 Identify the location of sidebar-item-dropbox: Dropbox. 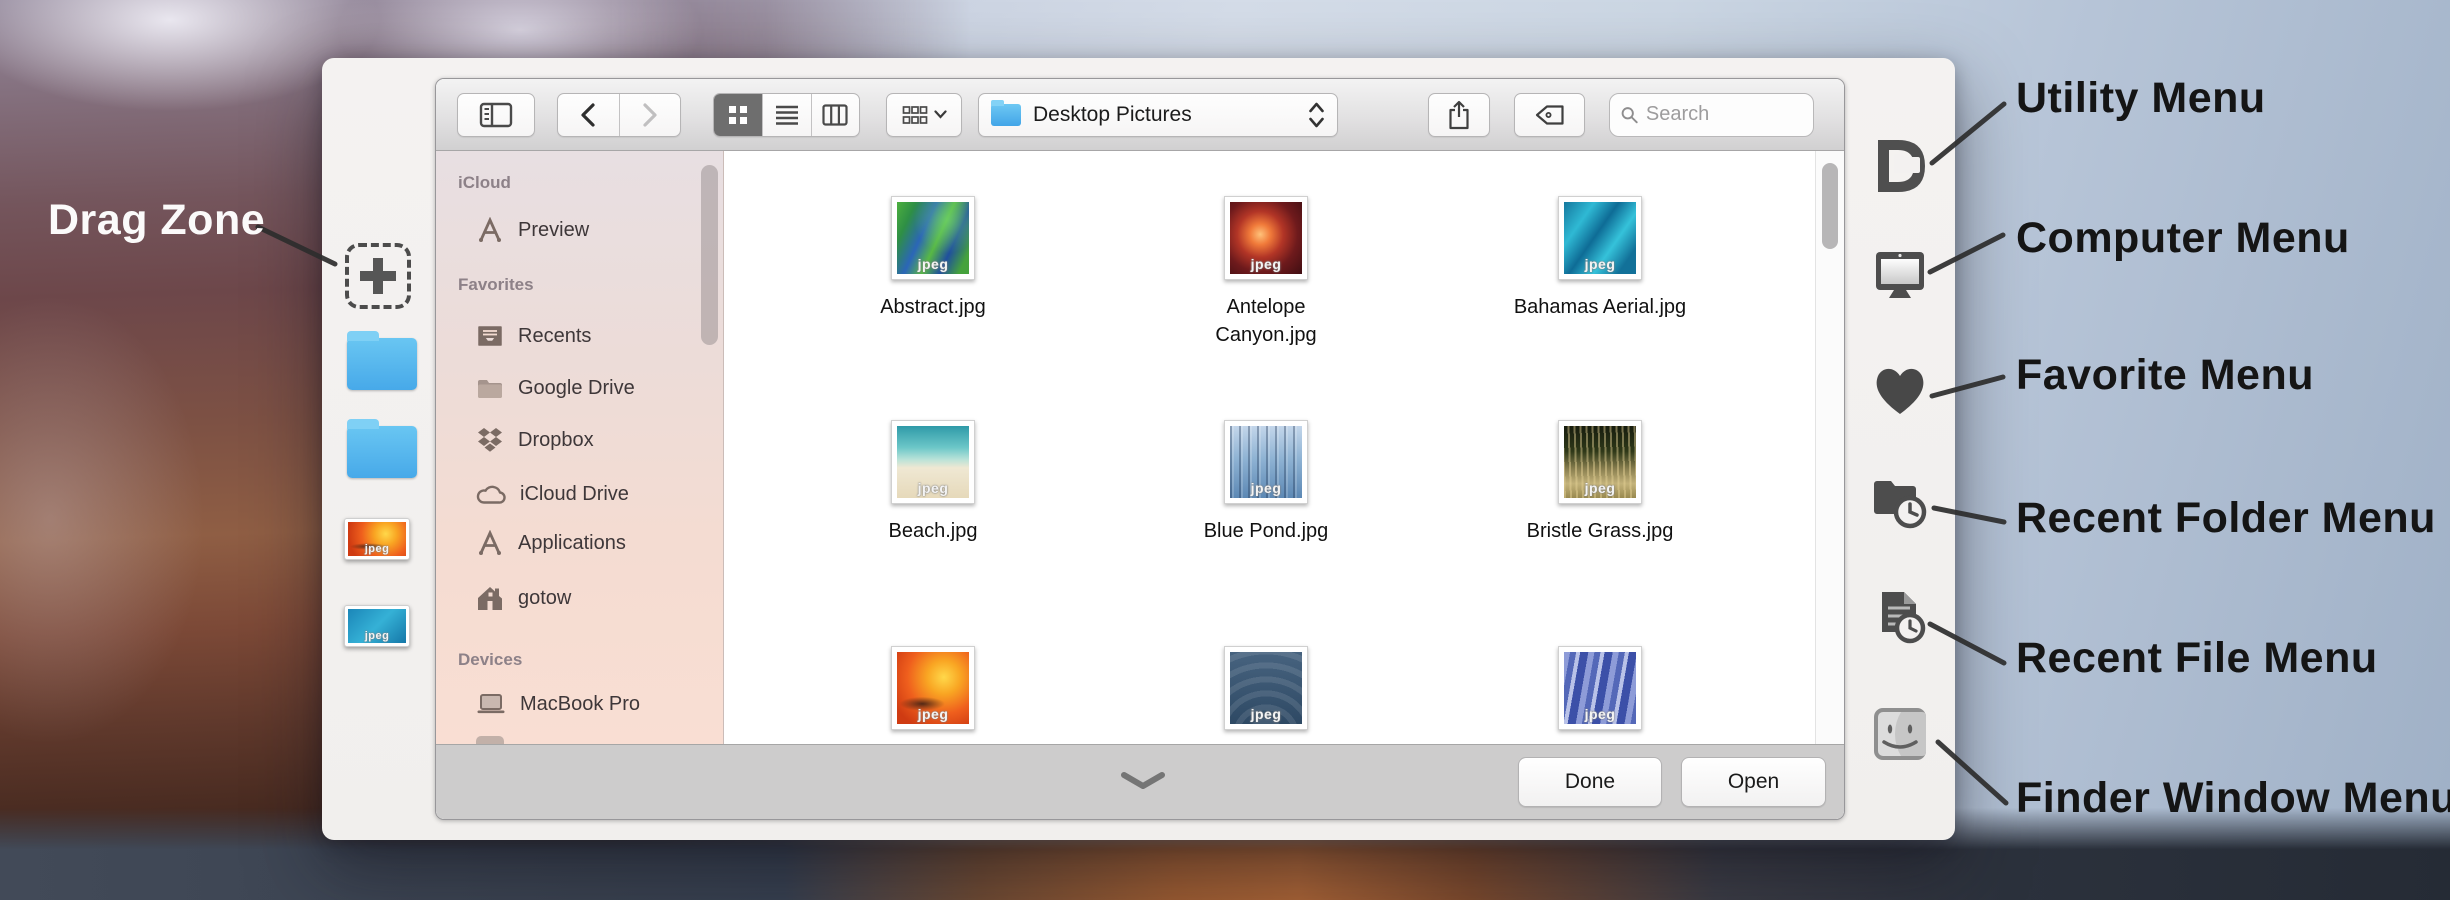
(535, 440).